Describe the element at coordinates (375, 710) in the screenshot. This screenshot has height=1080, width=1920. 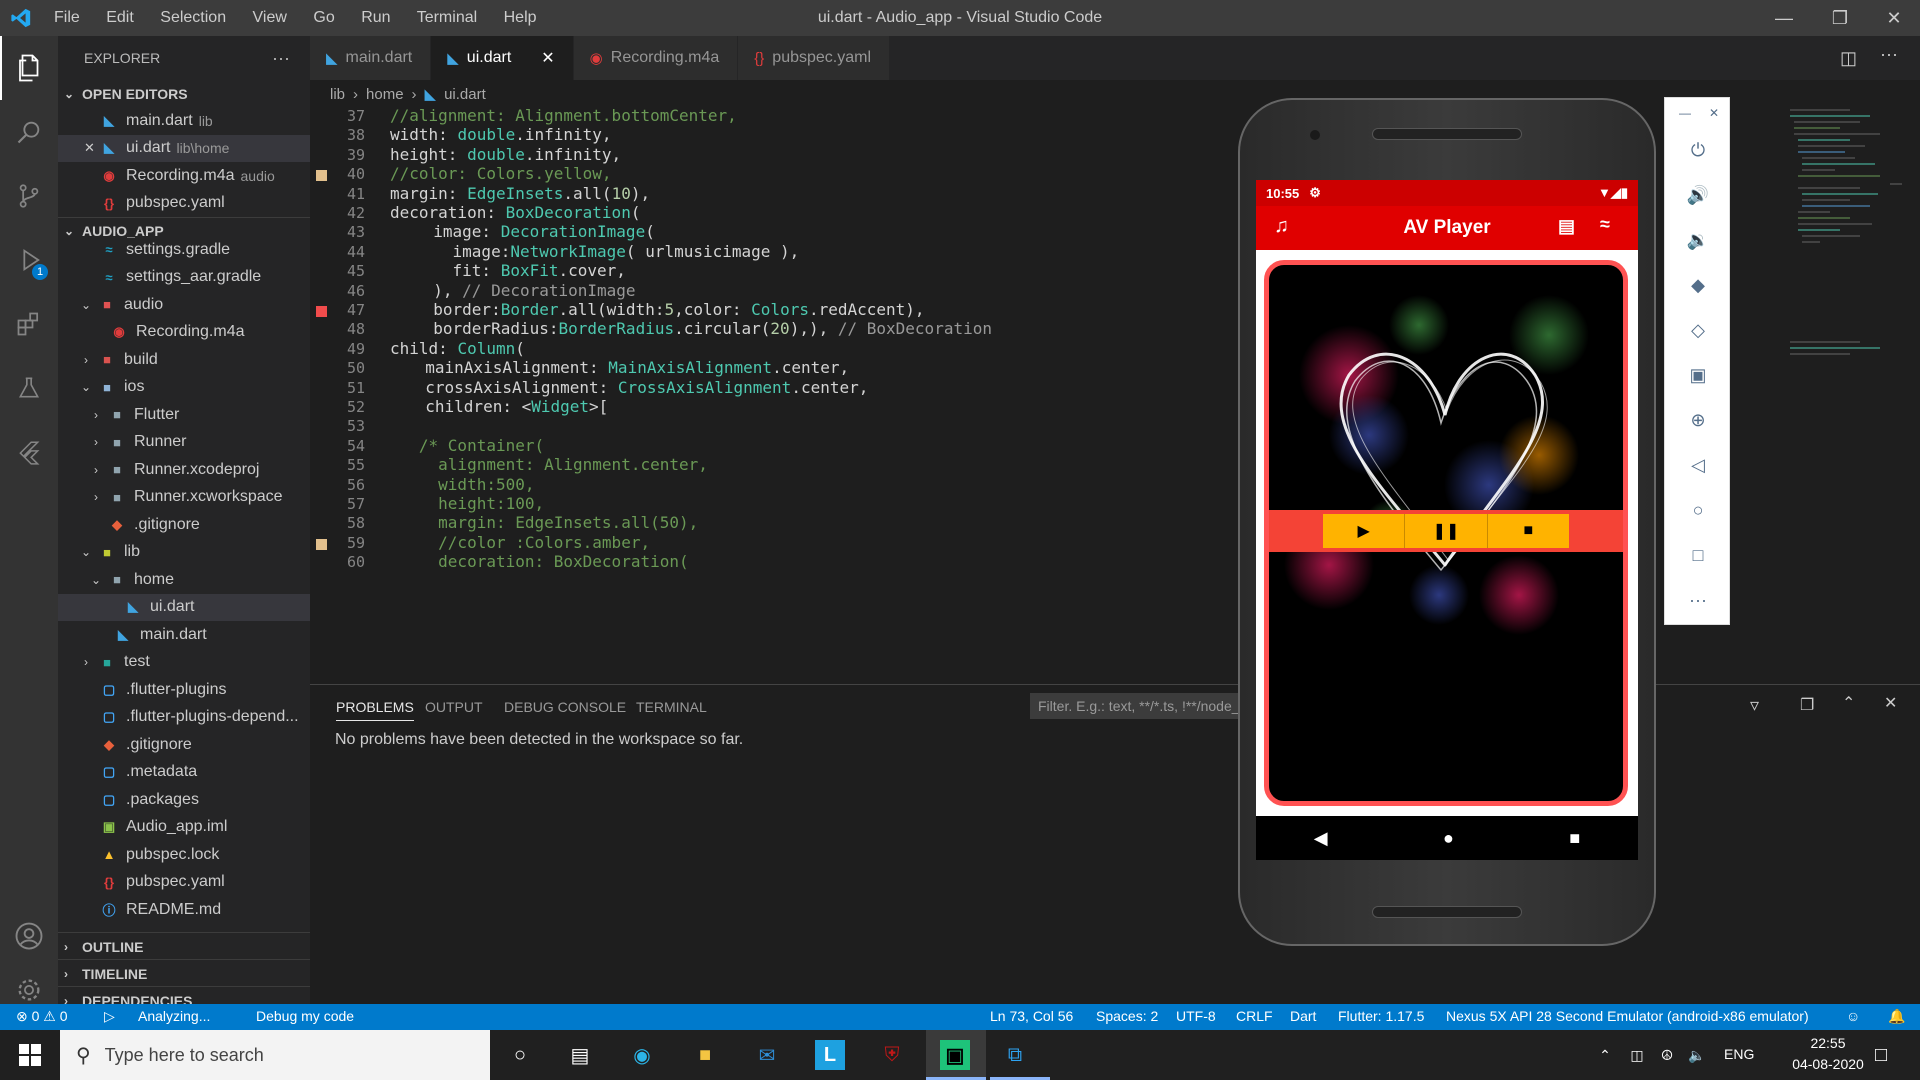
I see `tab-problems: PROBLEMS` at that location.